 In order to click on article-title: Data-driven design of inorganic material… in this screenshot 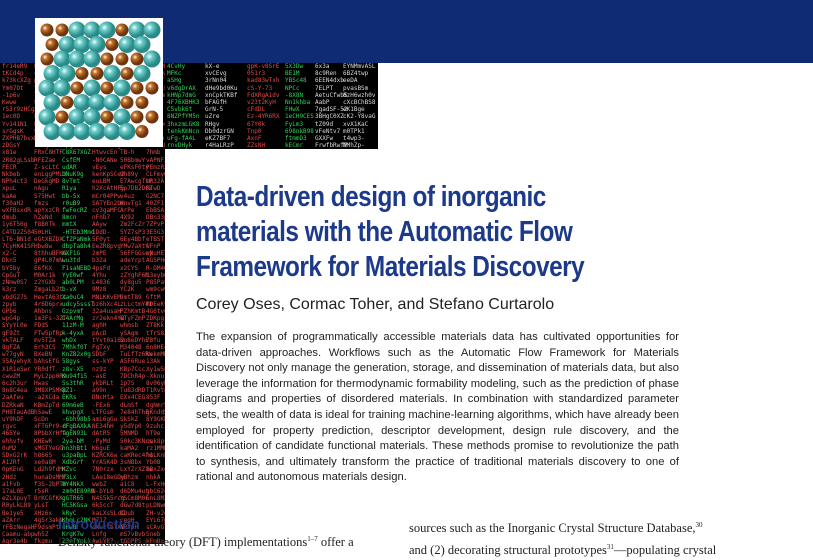, I will do `click(390, 232)`.